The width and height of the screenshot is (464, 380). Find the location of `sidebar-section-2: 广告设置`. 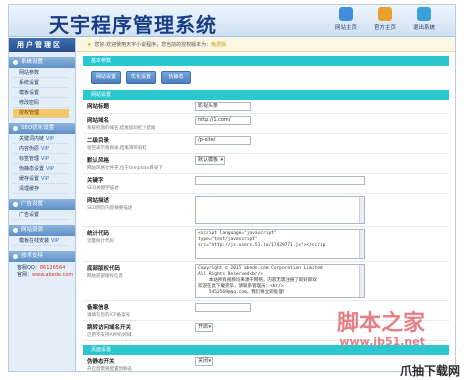

sidebar-section-2: 广告设置 is located at coordinates (42, 204).